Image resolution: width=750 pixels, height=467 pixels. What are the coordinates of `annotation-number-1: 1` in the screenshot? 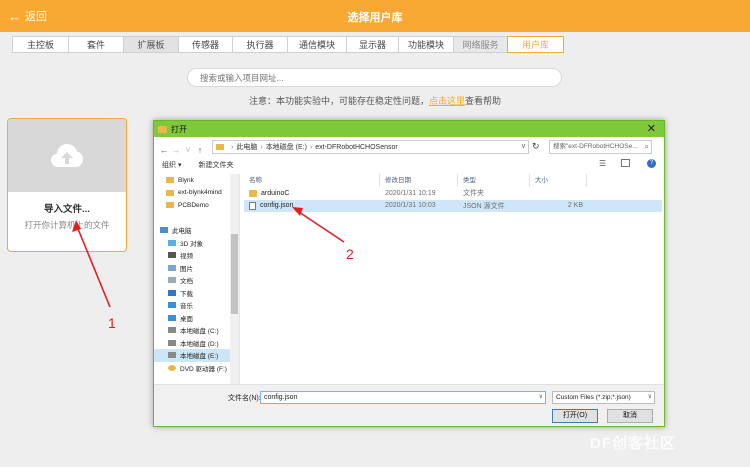 It's located at (112, 323).